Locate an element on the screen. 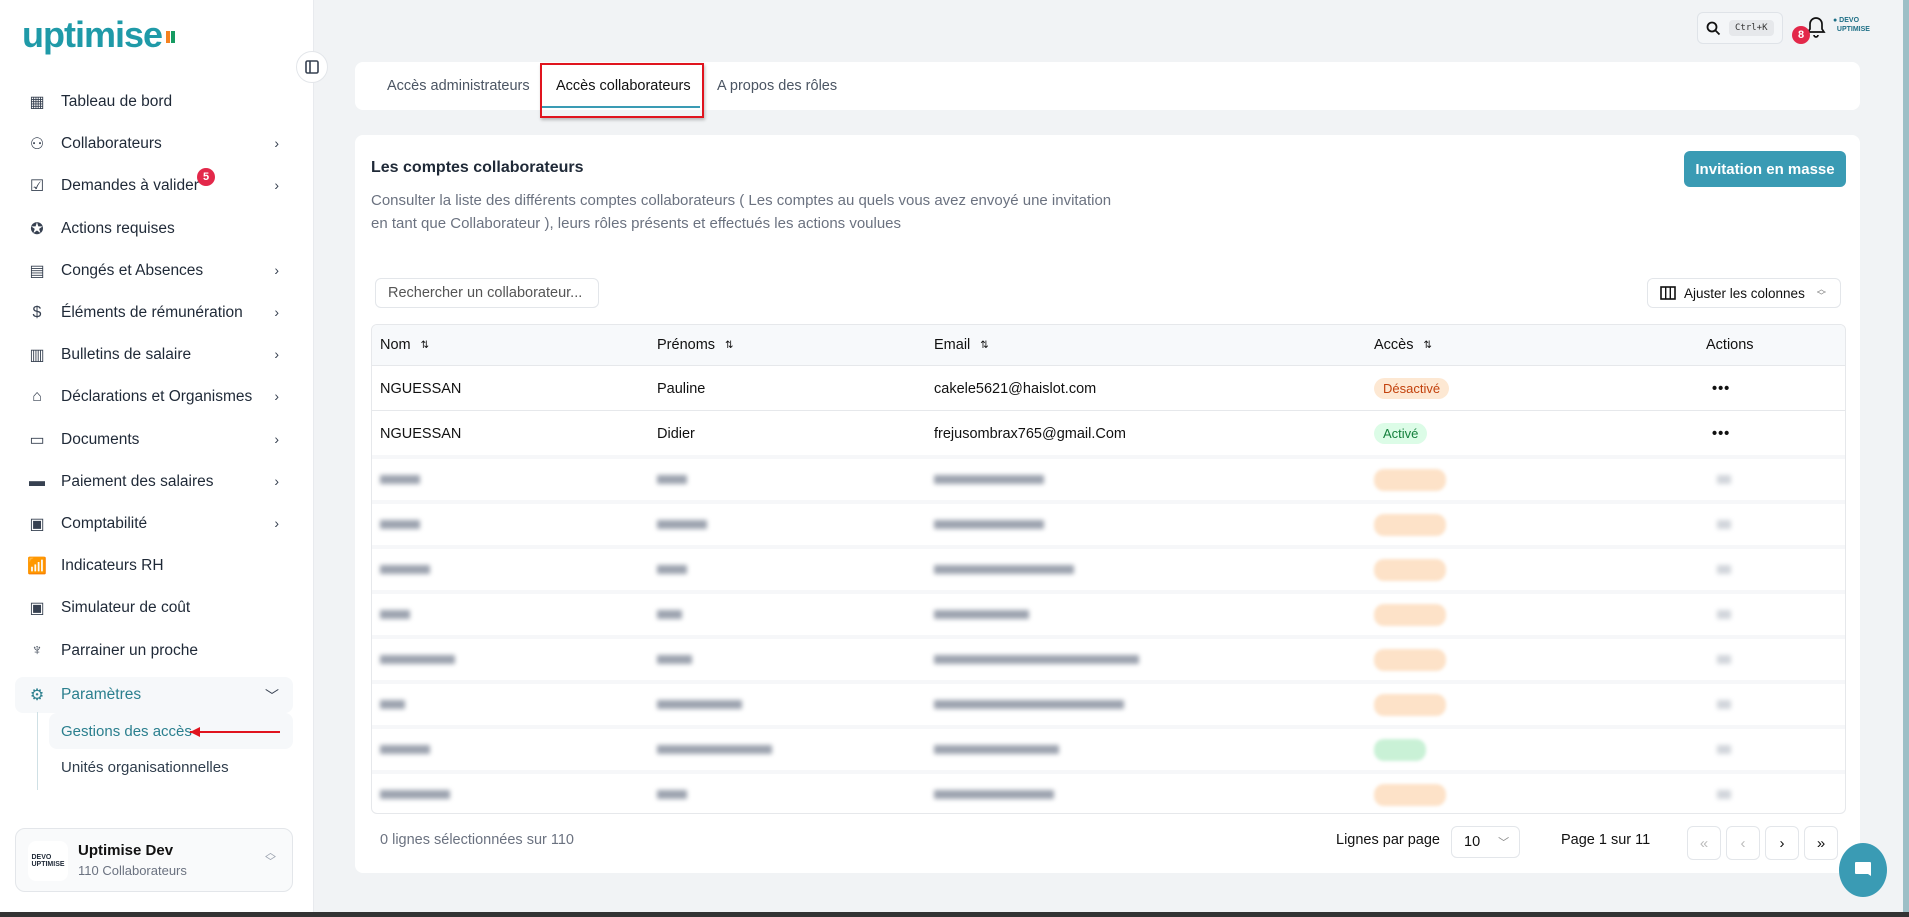  chat-icon is located at coordinates (1863, 869).